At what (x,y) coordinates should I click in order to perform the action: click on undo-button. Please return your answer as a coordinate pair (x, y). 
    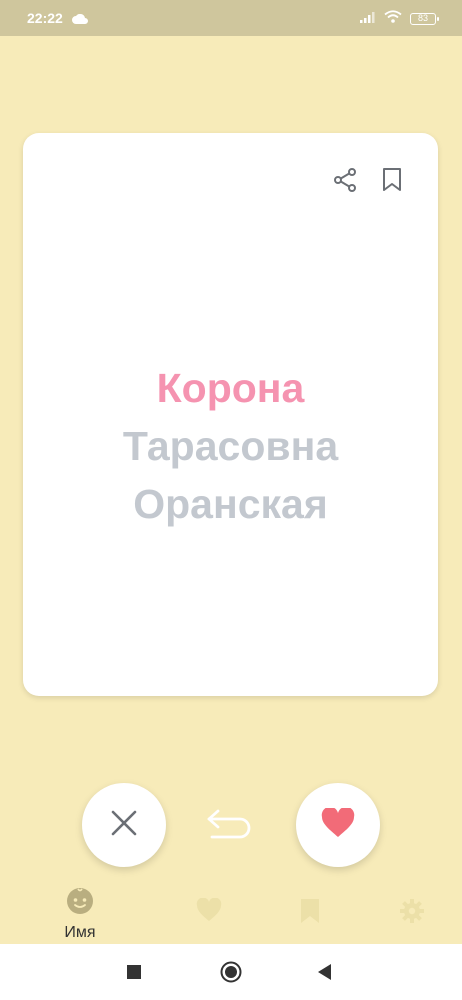
    Looking at the image, I should click on (229, 824).